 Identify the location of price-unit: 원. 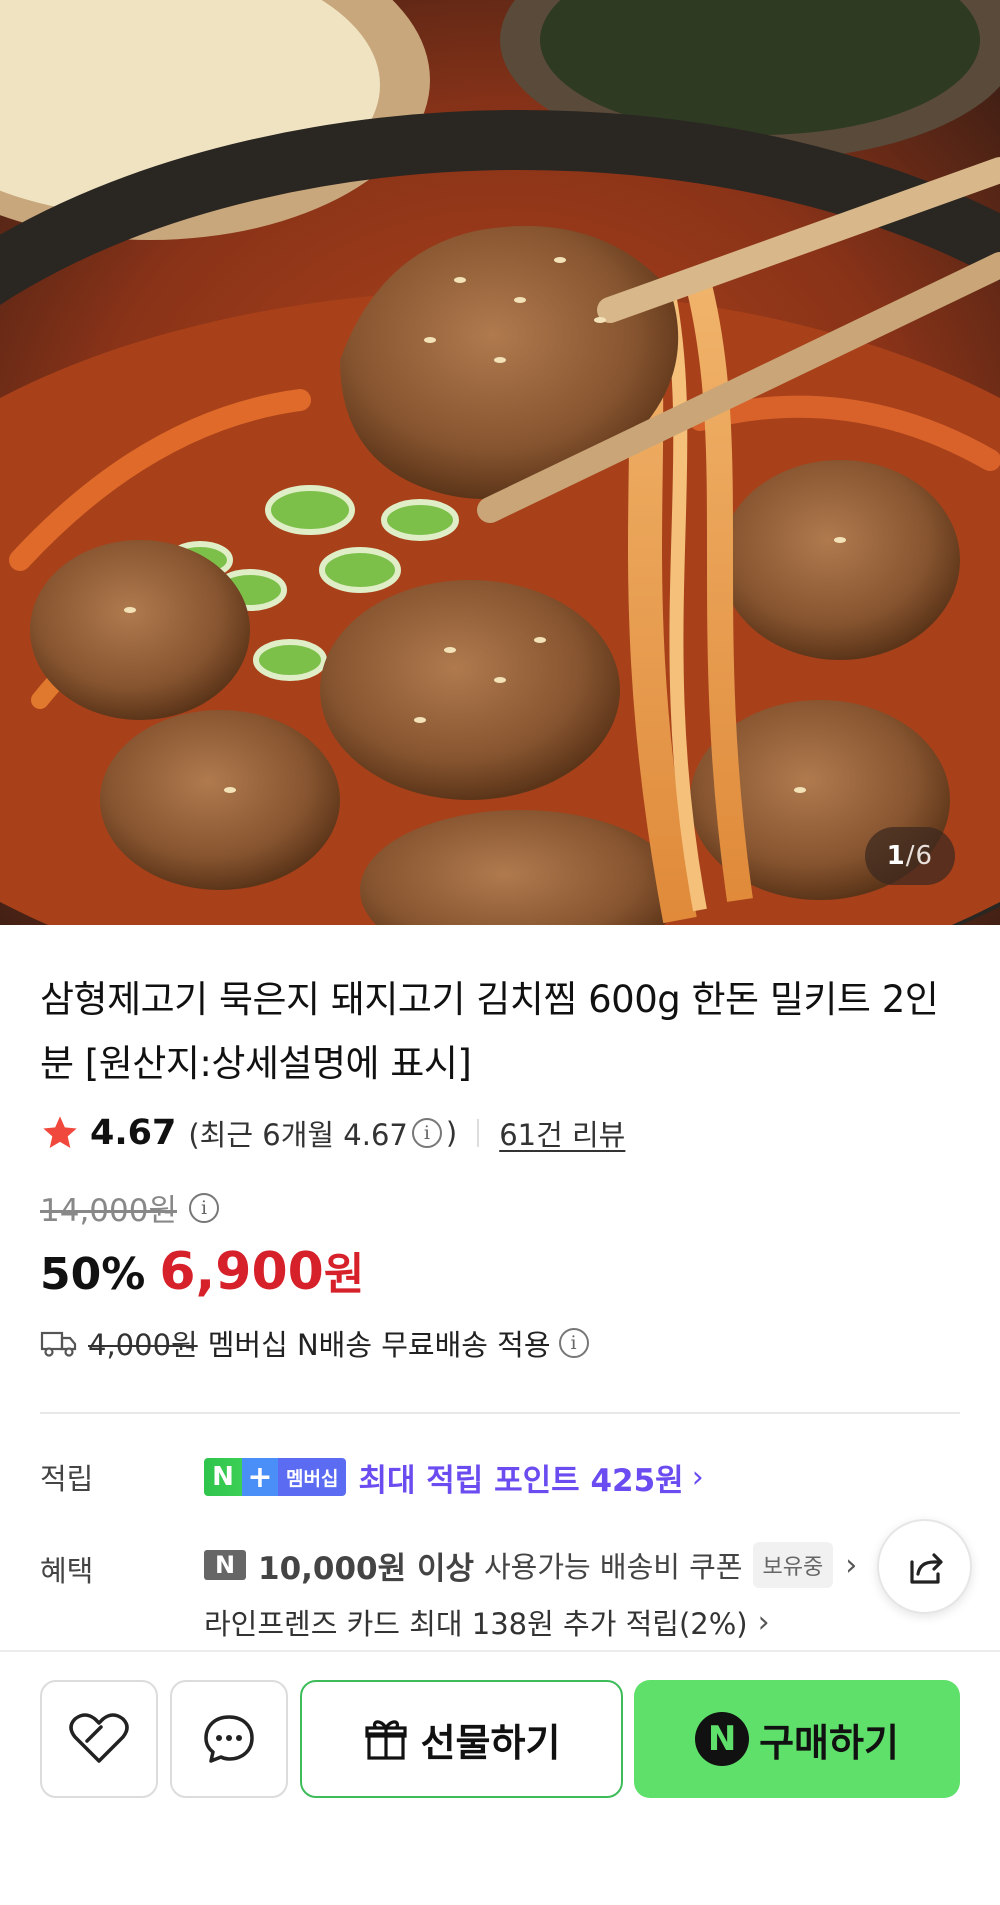
(344, 1274).